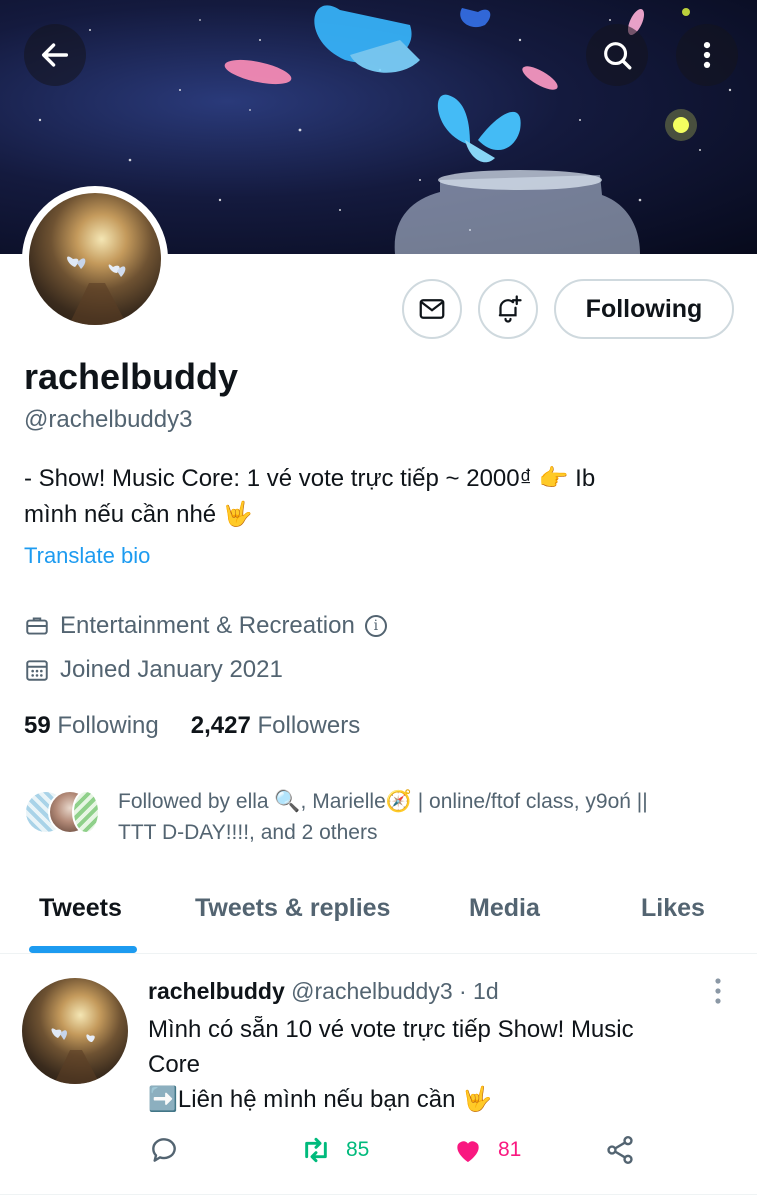  I want to click on tab-media: Media, so click(504, 908).